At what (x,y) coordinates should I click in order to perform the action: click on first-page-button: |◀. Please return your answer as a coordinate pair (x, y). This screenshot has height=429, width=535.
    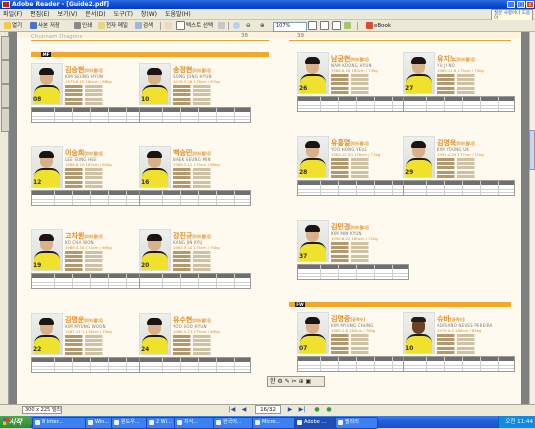
    Looking at the image, I should click on (232, 410).